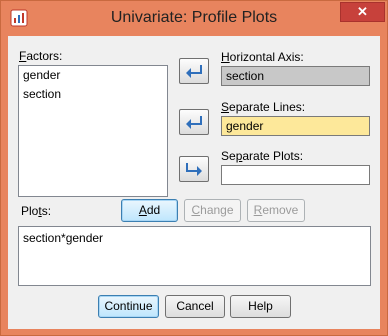 The height and width of the screenshot is (336, 388). I want to click on change-button: Change, so click(212, 210).